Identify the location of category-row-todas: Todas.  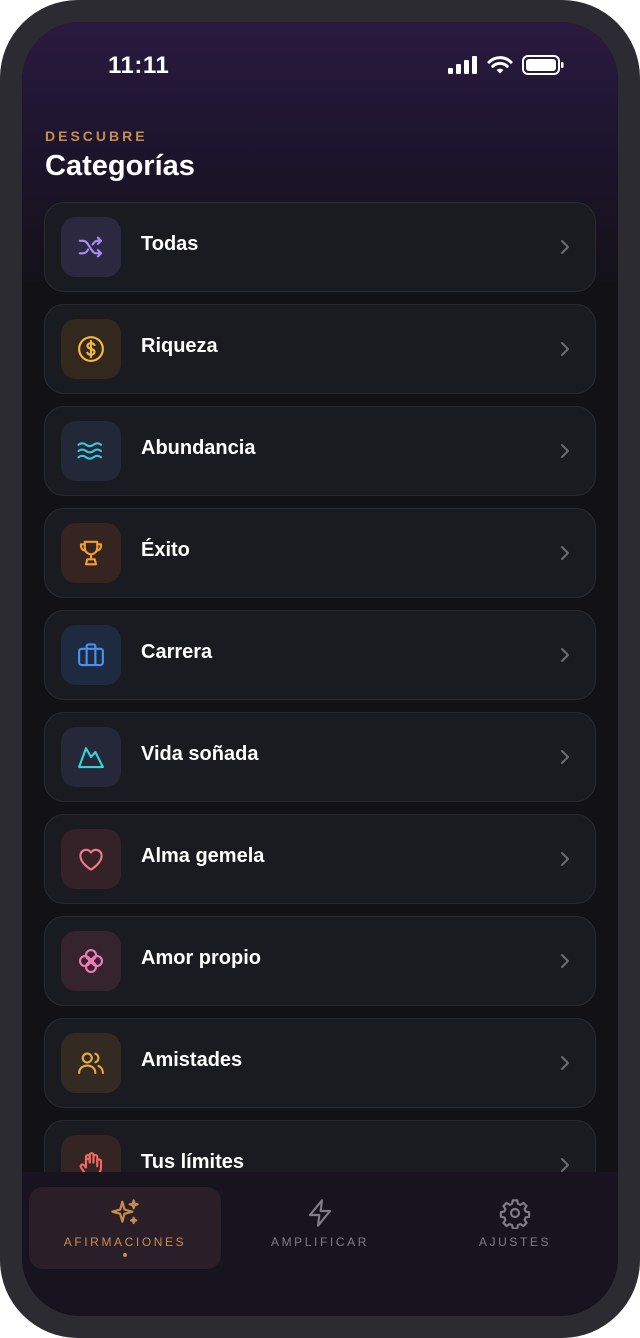
(320, 247).